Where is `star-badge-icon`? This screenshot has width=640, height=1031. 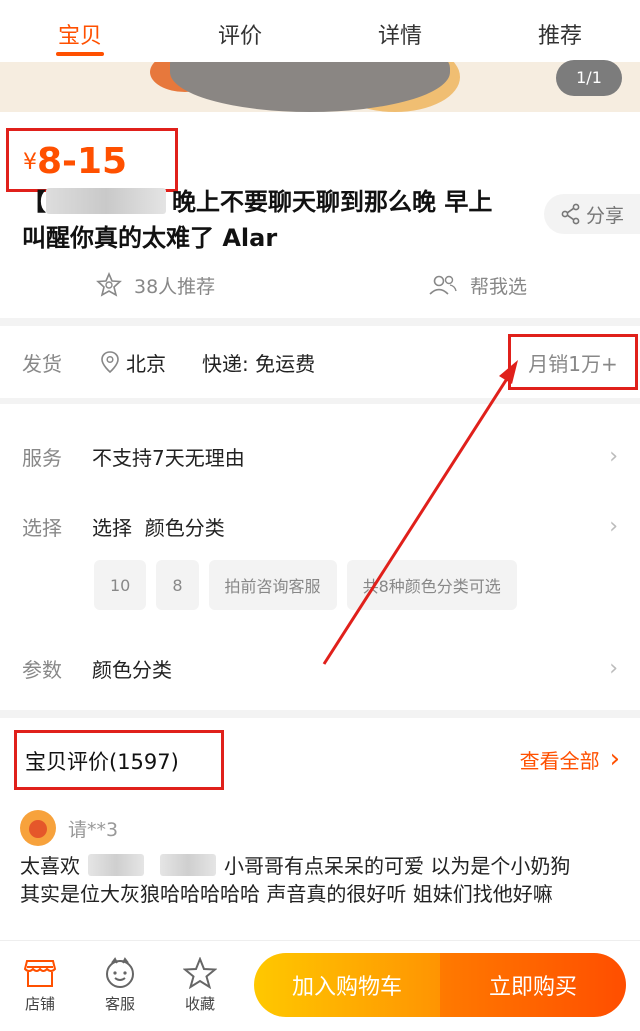
star-badge-icon is located at coordinates (109, 284).